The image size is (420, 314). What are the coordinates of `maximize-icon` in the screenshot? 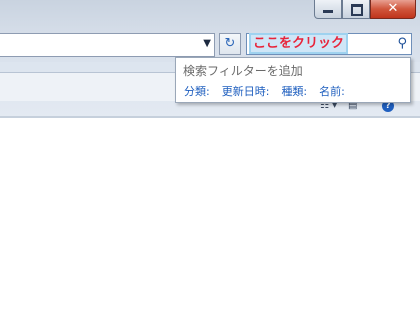 It's located at (357, 10).